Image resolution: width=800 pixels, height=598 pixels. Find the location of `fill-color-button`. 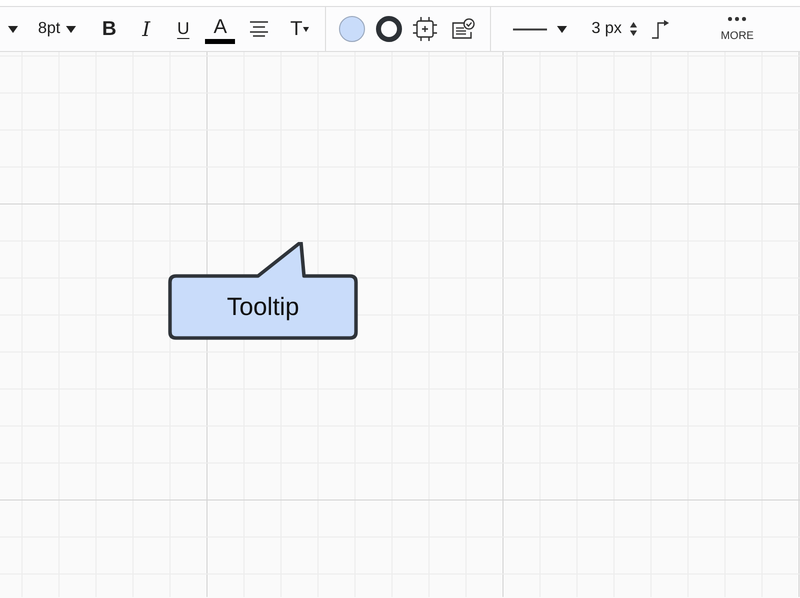

fill-color-button is located at coordinates (352, 29).